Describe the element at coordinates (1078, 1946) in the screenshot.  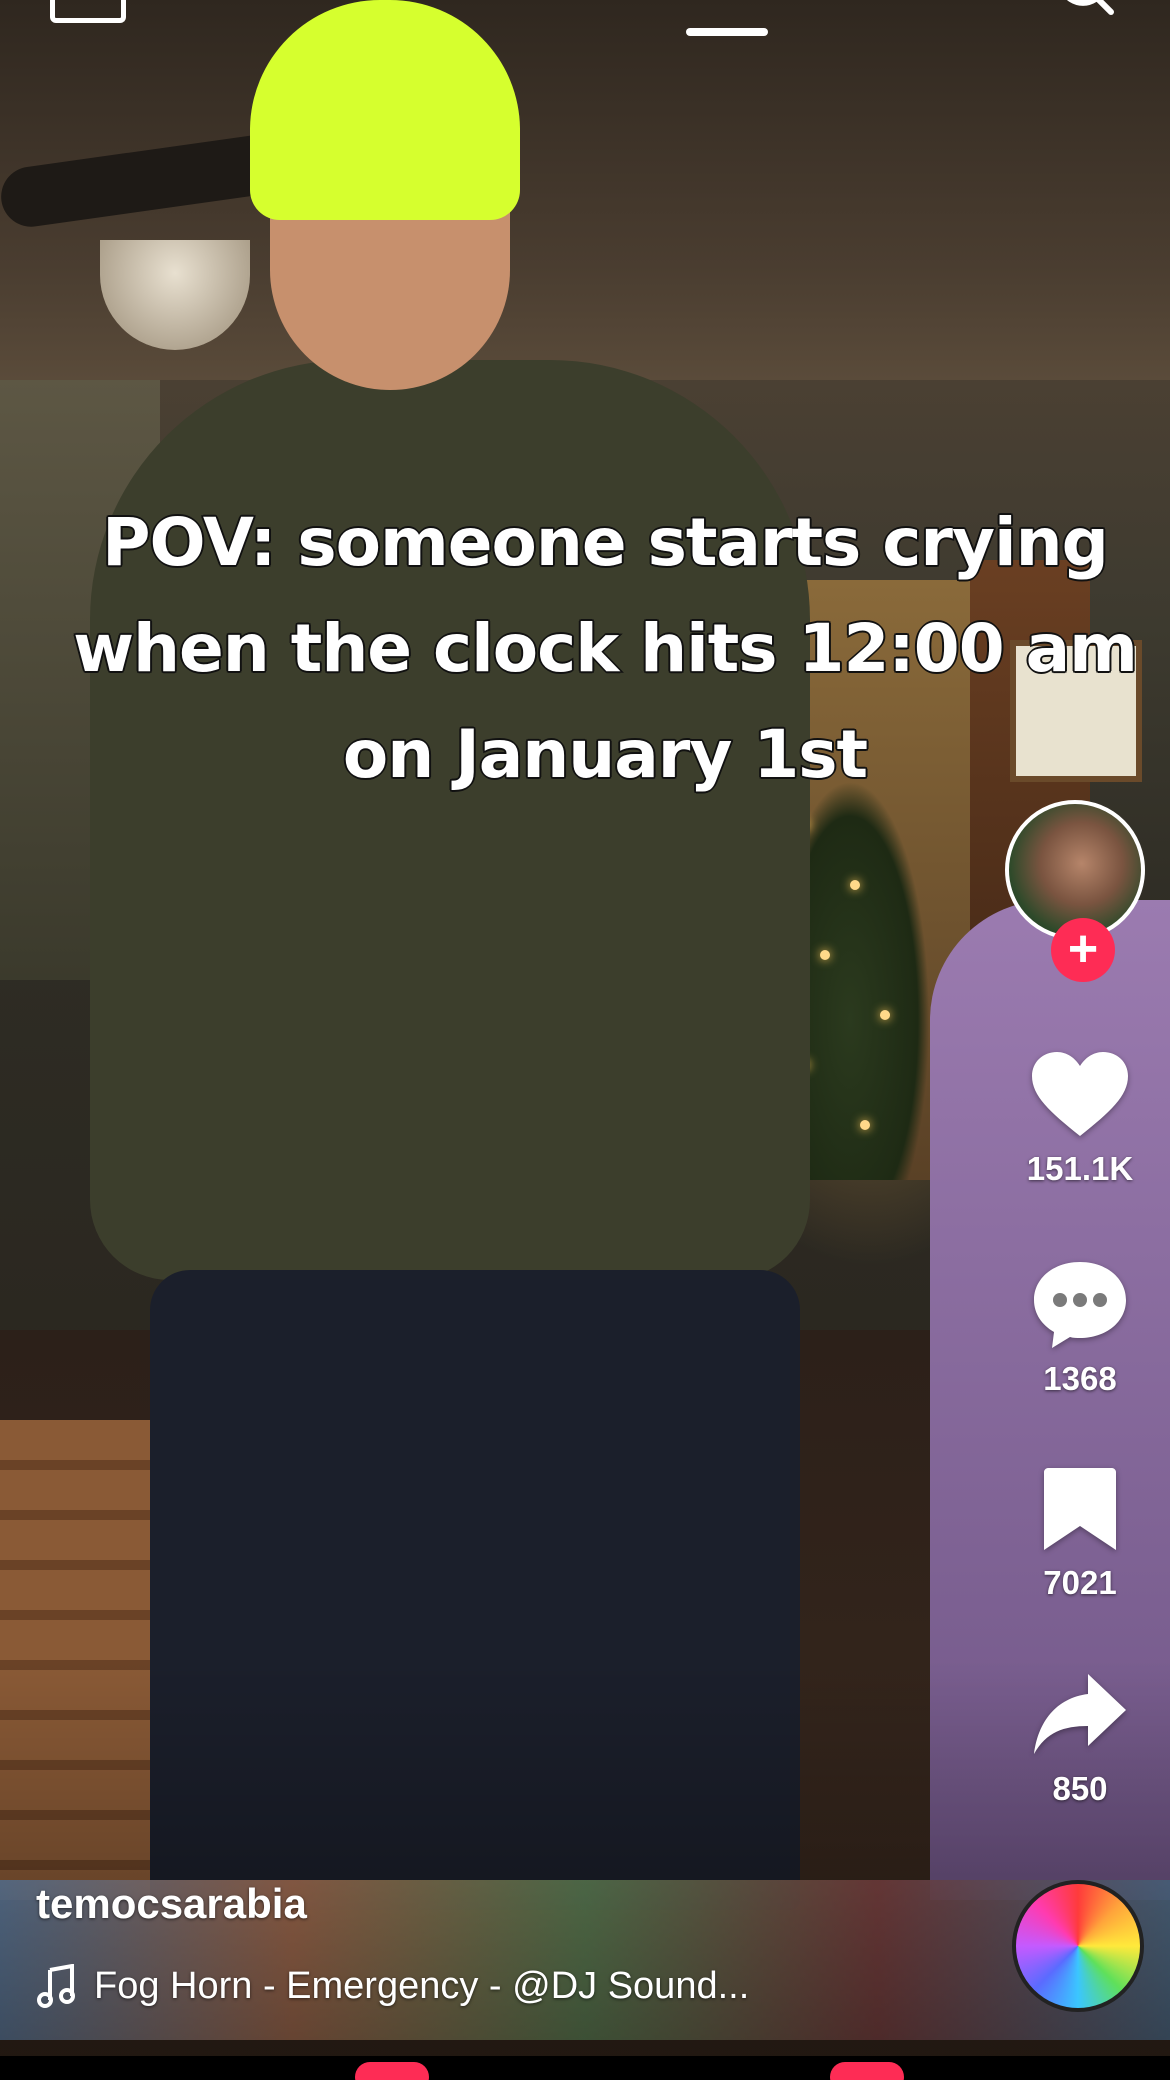
I see `sound-disc` at that location.